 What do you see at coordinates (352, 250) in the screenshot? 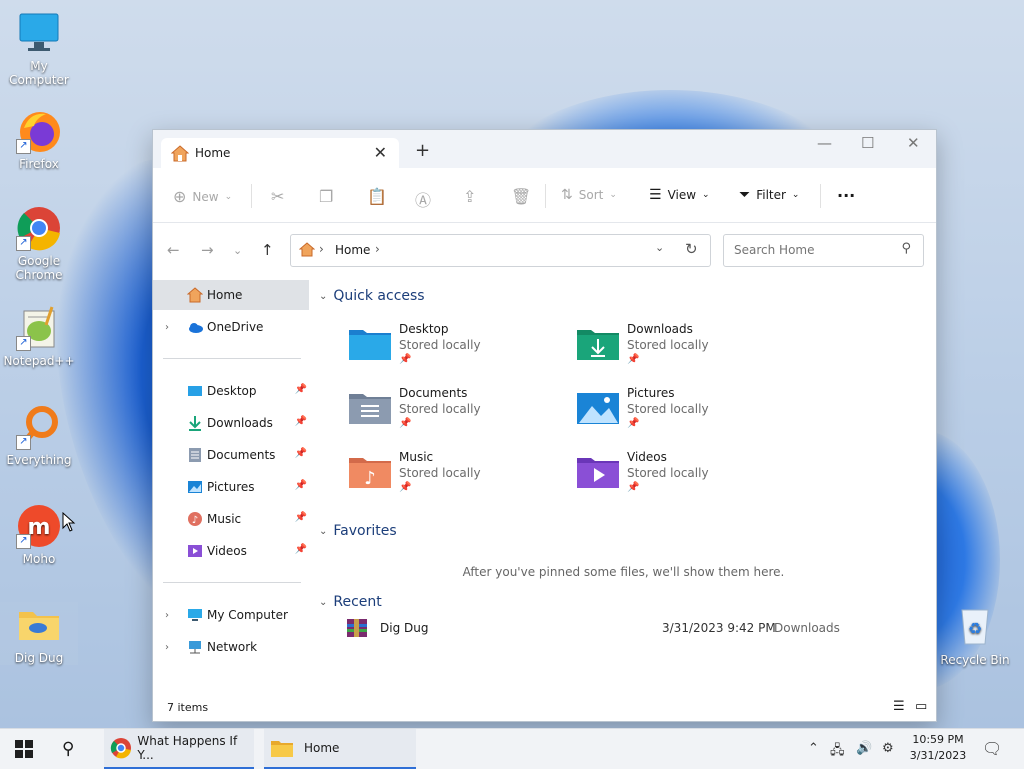
I see `breadcrumb-home: Home` at bounding box center [352, 250].